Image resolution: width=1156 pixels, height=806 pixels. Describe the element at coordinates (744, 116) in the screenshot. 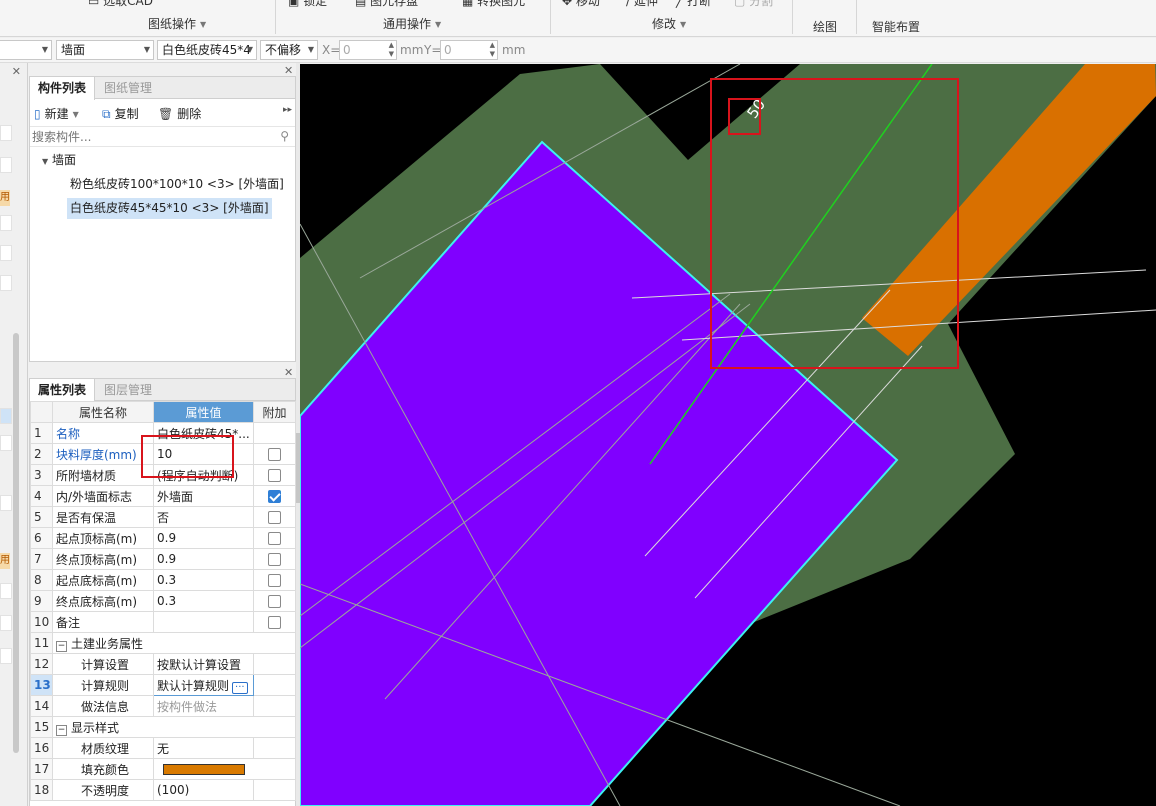

I see `highlight-box` at that location.